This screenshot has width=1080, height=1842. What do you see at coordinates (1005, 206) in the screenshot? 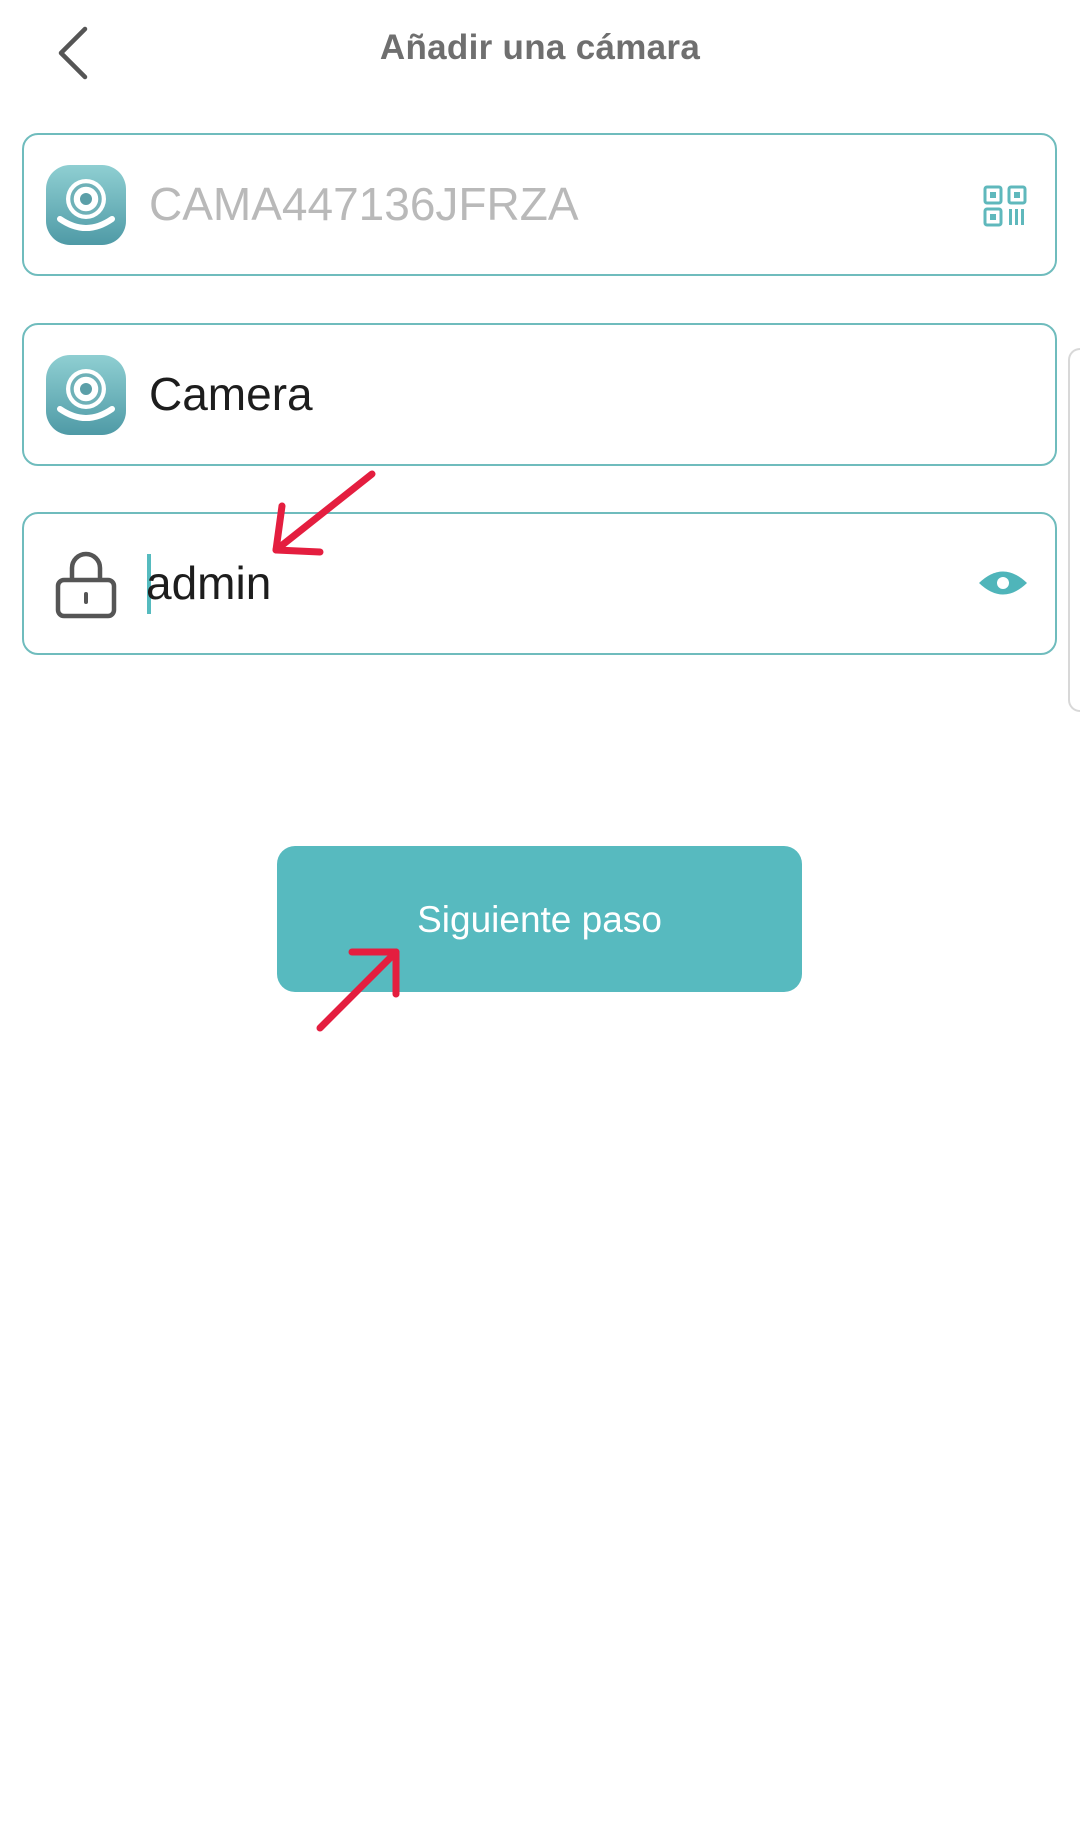
I see `qr-code-icon` at bounding box center [1005, 206].